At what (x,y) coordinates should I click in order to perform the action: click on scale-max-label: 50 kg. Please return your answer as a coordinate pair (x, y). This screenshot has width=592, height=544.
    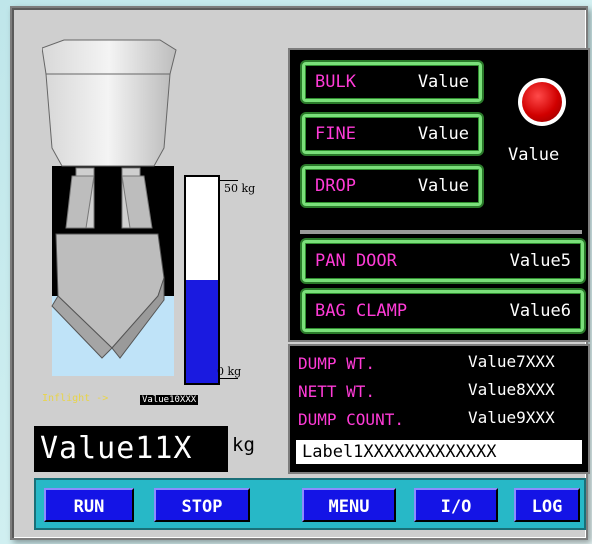
    Looking at the image, I should click on (240, 188).